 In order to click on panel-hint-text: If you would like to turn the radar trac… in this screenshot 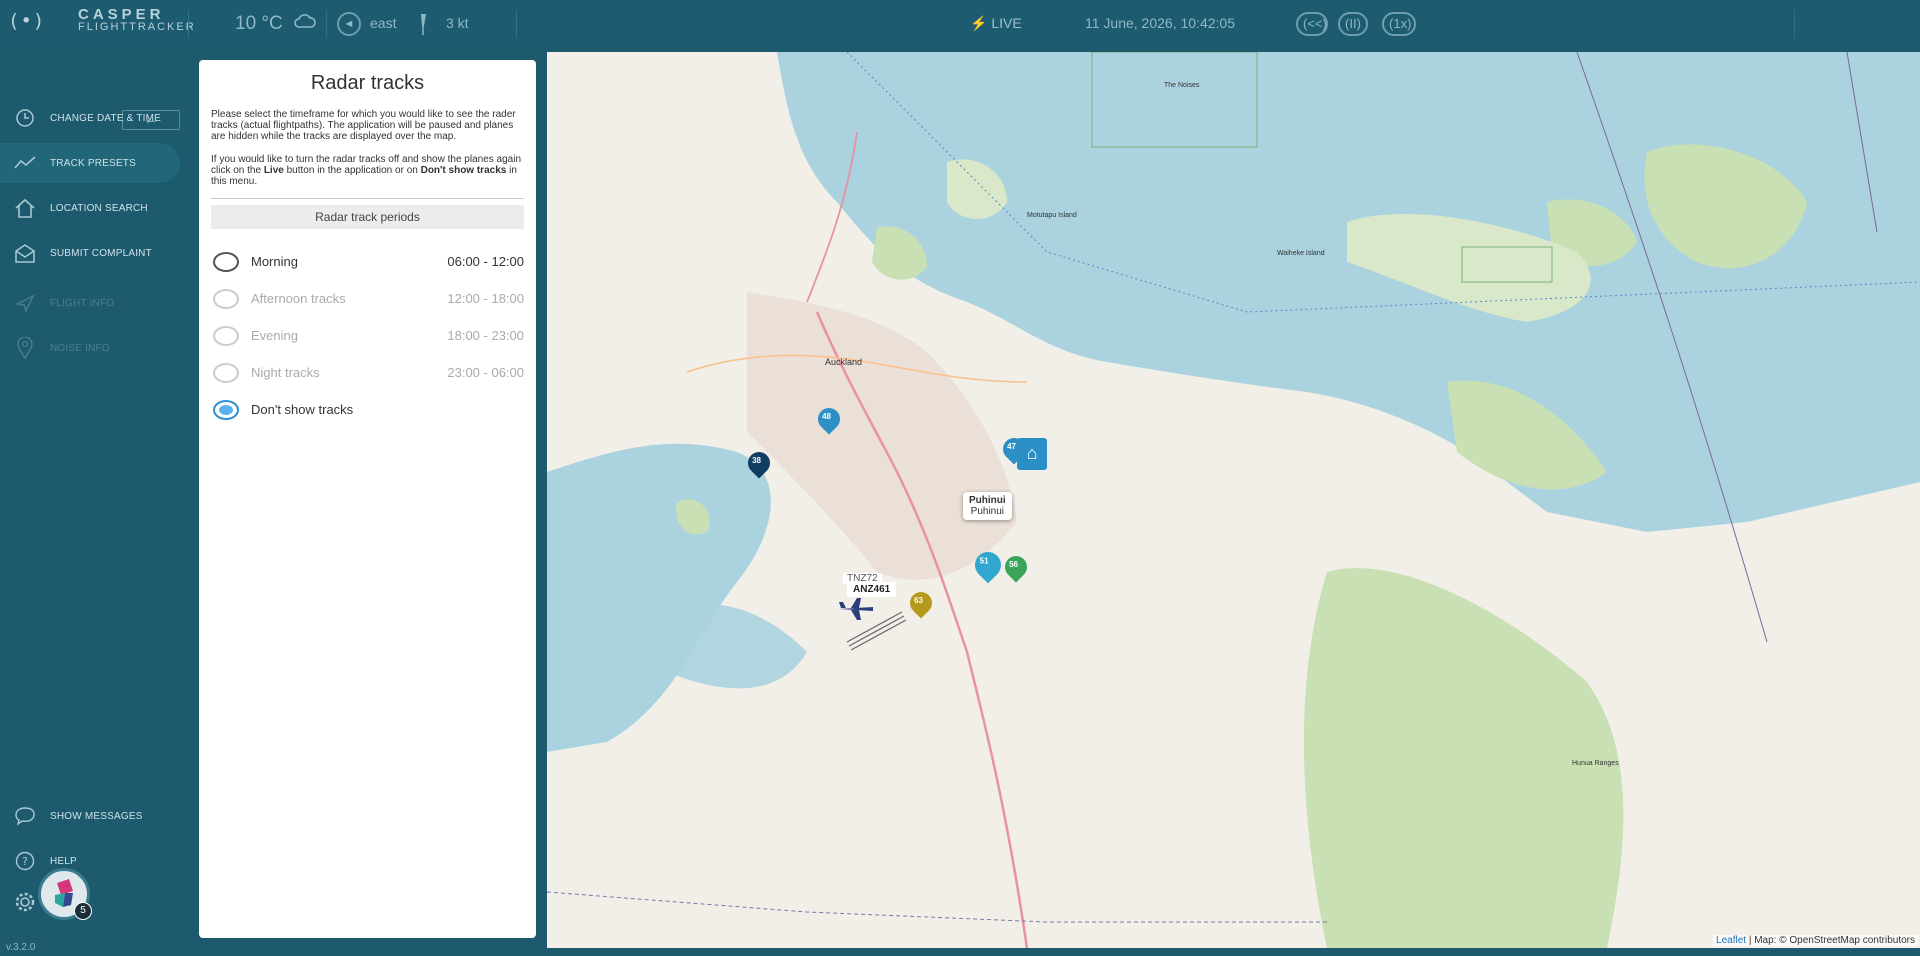, I will do `click(367, 171)`.